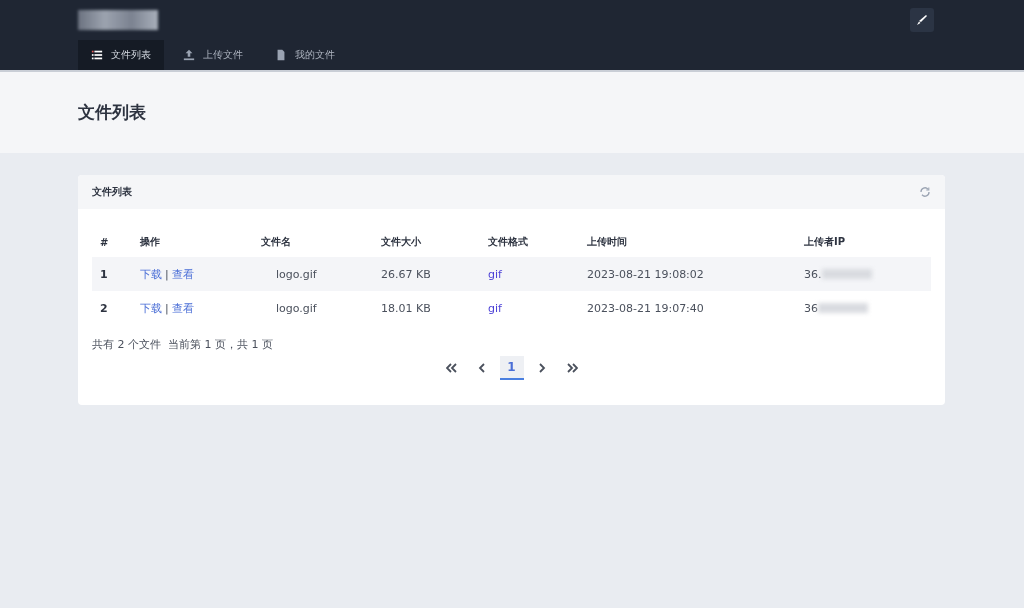  What do you see at coordinates (541, 368) in the screenshot?
I see `chevron-right-icon` at bounding box center [541, 368].